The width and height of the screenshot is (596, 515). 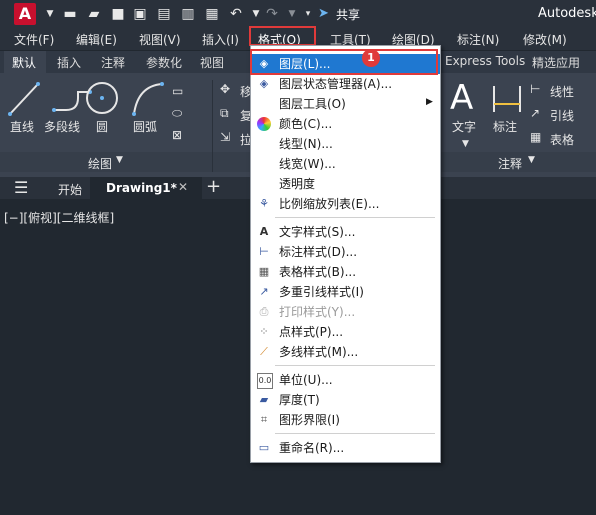 I want to click on format-menu-highlight-box, so click(x=282, y=36).